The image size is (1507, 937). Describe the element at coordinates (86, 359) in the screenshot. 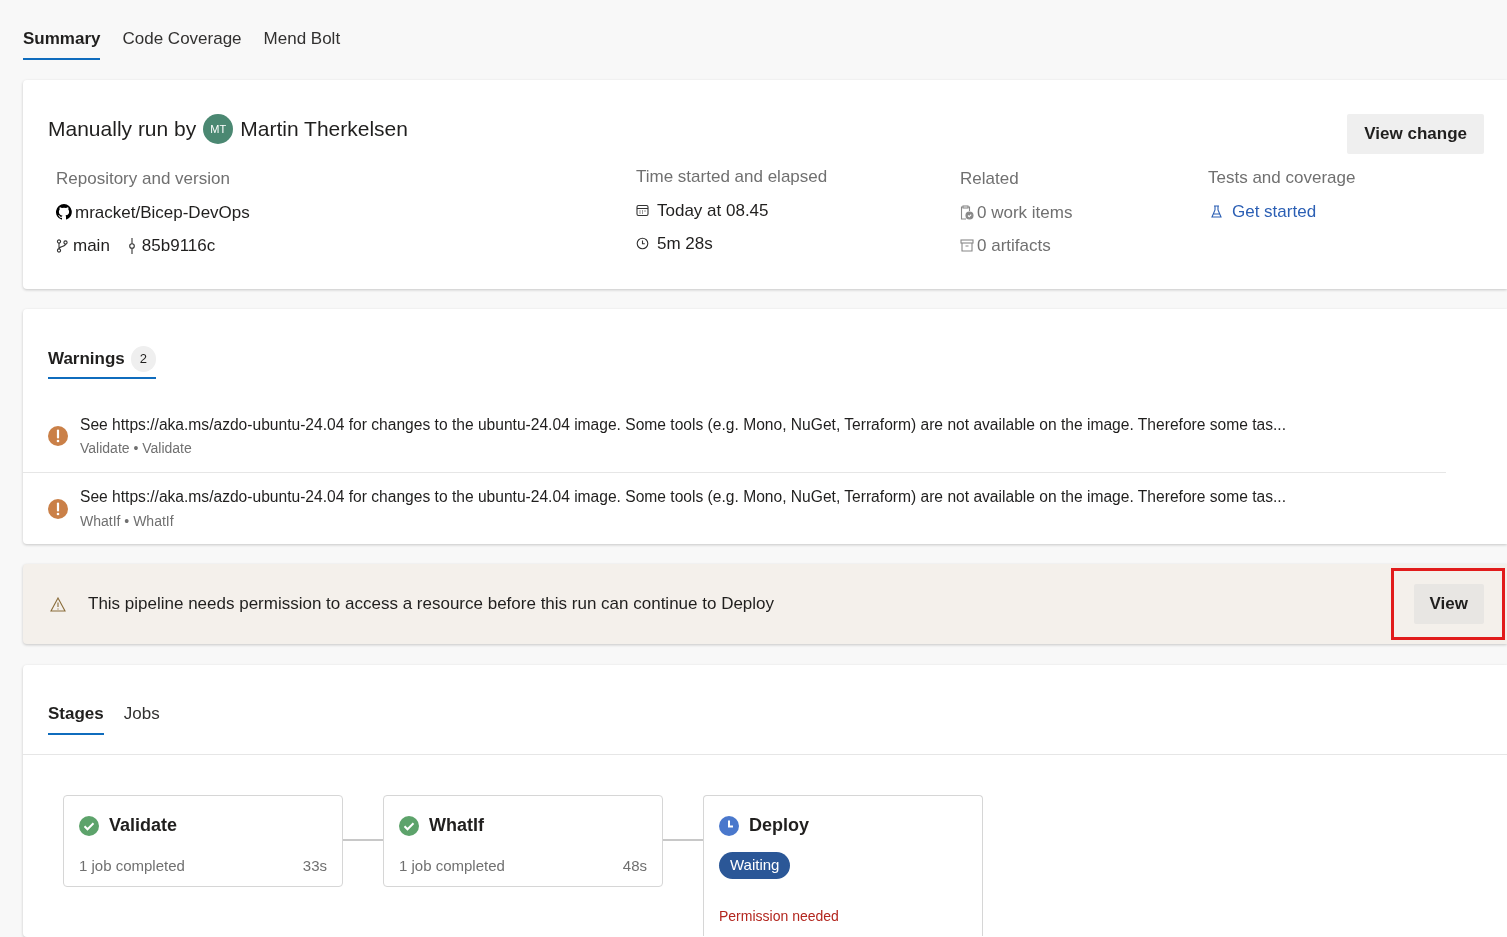

I see `warnings-label: Warnings` at that location.